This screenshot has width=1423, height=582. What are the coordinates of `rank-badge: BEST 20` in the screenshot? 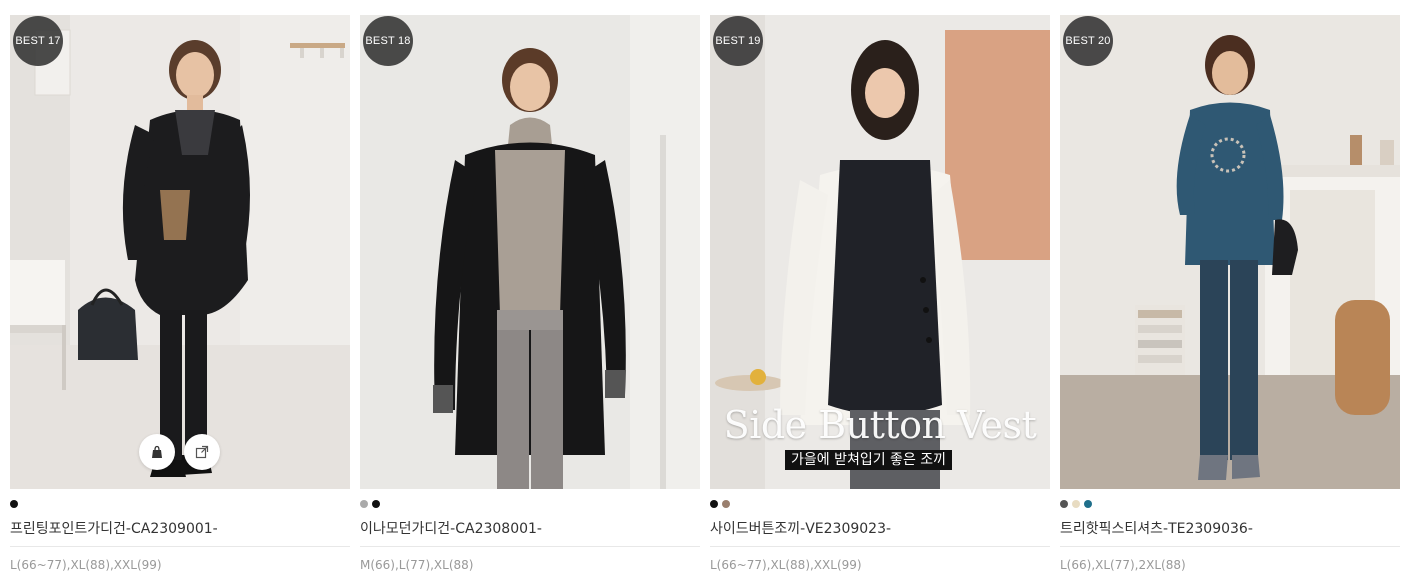 It's located at (1088, 41).